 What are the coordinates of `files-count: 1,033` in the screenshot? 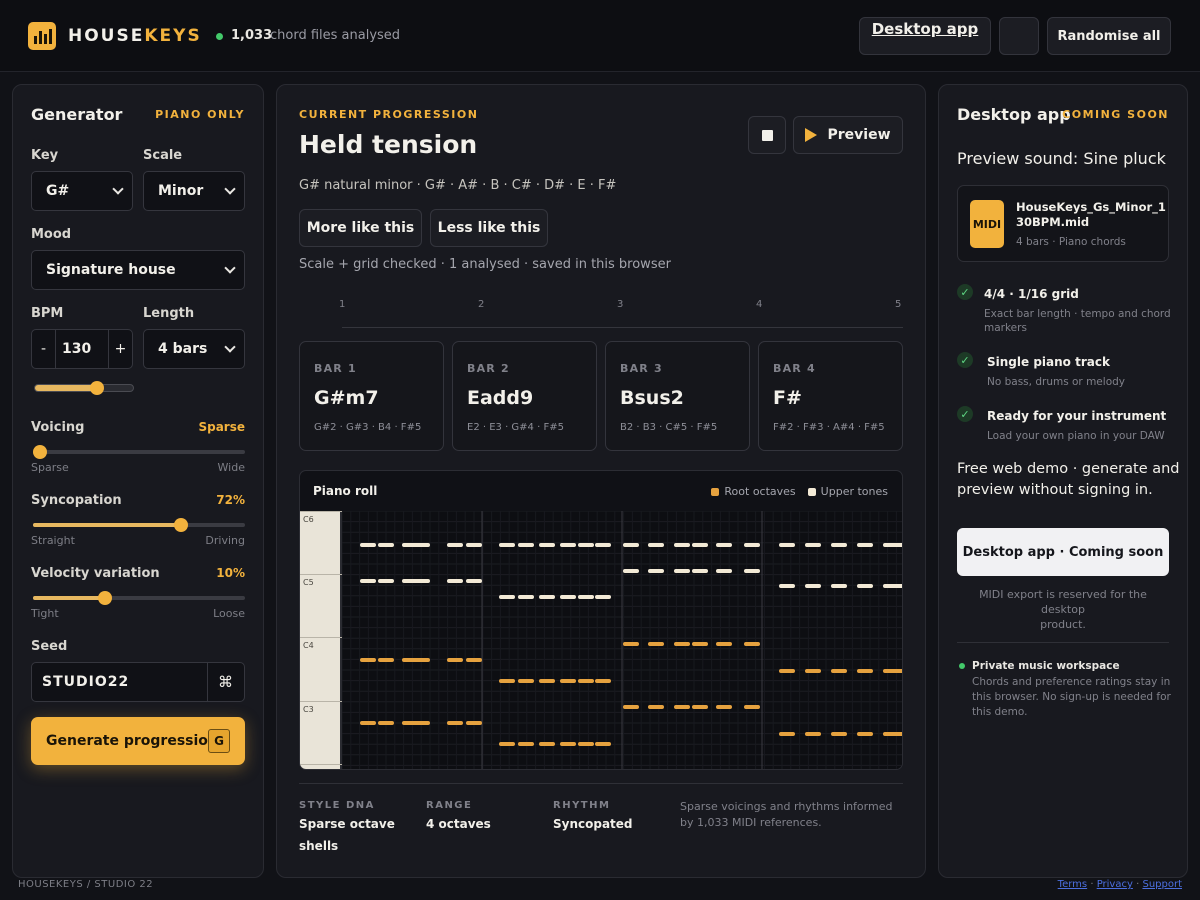 It's located at (252, 35).